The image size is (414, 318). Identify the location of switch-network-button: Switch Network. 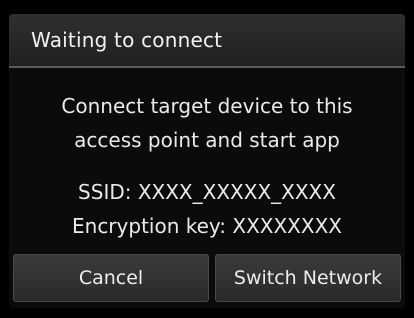
(308, 278).